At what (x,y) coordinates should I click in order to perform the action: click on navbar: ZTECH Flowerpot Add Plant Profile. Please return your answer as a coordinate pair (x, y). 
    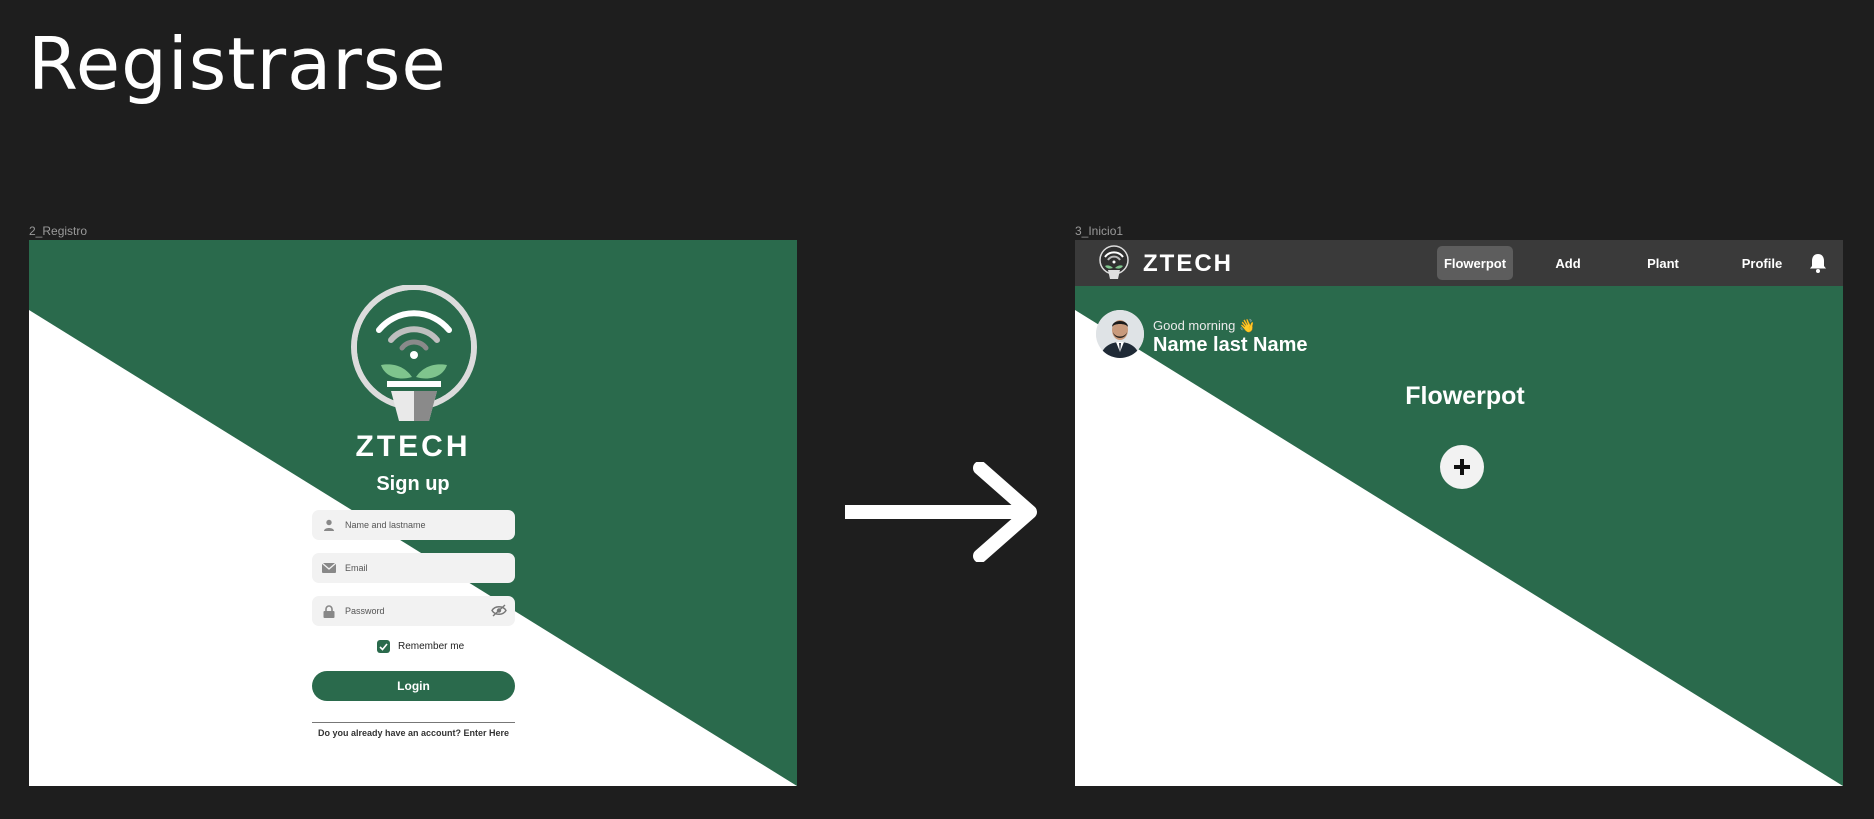
    Looking at the image, I should click on (1459, 263).